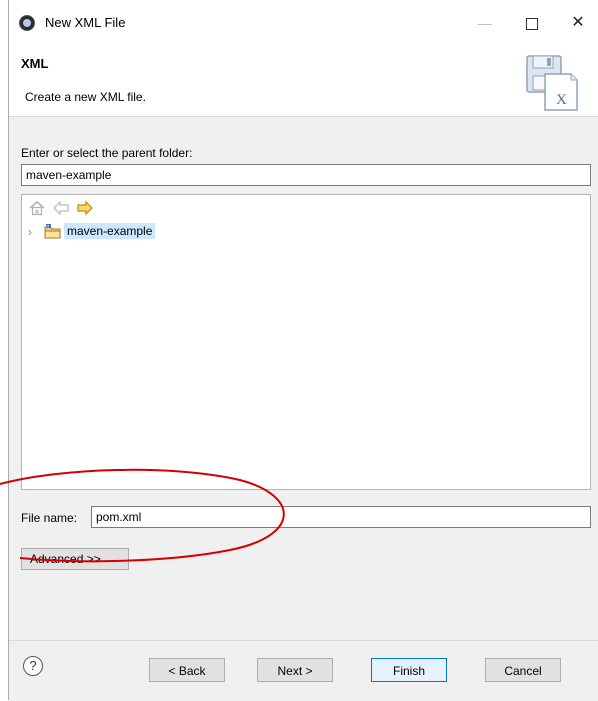  I want to click on home-icon, so click(37, 208).